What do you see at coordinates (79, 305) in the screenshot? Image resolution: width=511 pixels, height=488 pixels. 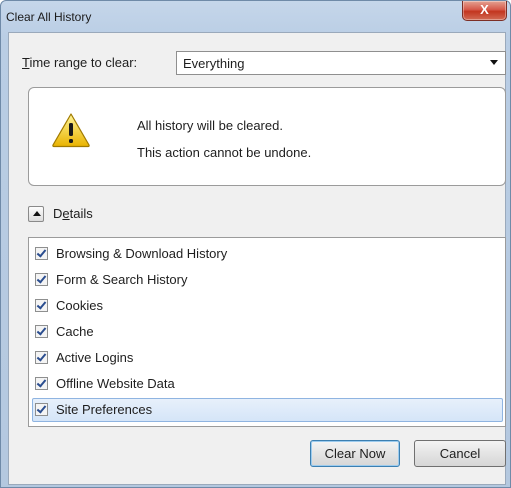 I see `list-item-label: Cookies` at bounding box center [79, 305].